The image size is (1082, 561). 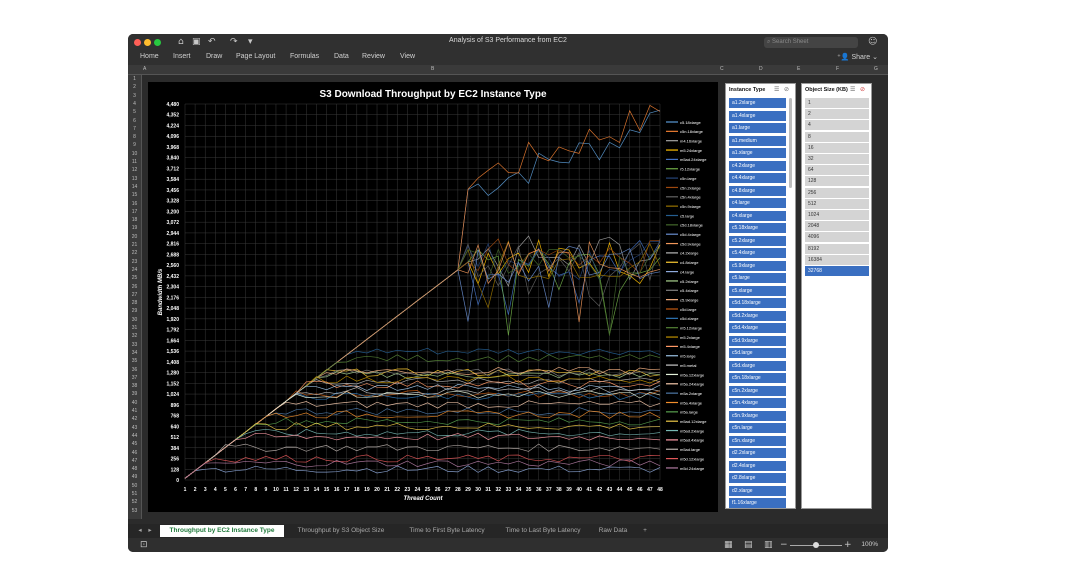 I want to click on row-header: 32, so click(x=134, y=336).